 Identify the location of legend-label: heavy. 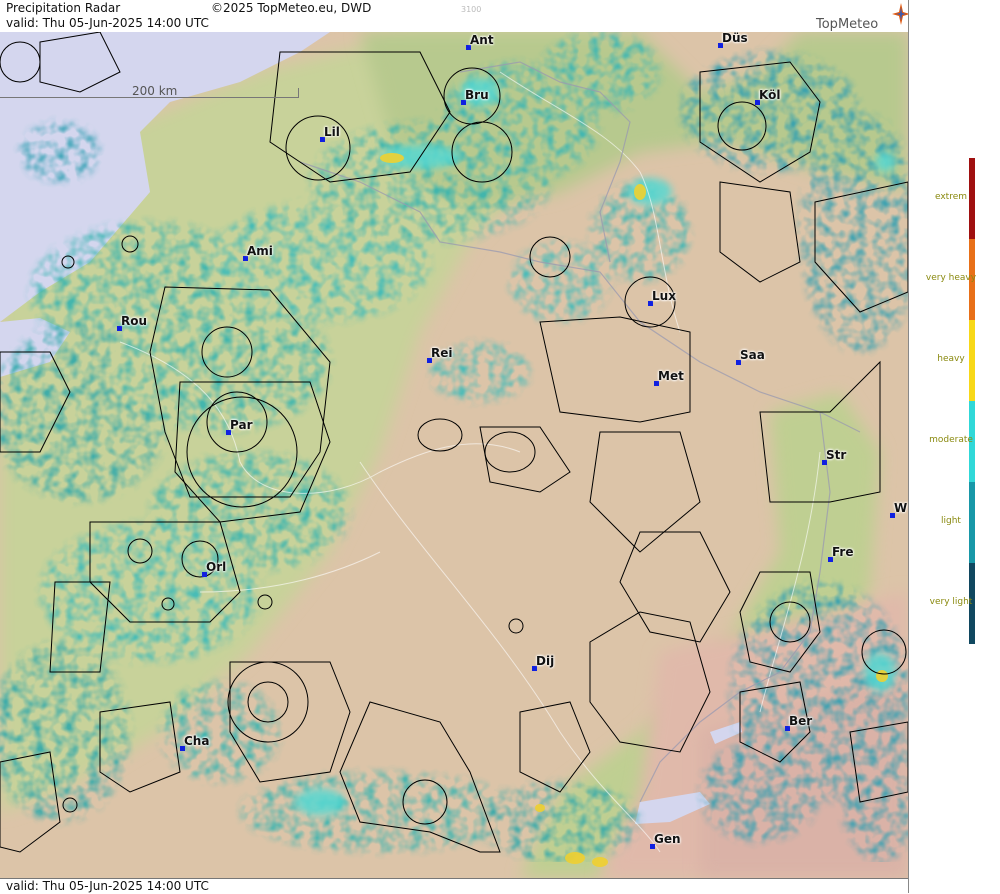
(951, 359).